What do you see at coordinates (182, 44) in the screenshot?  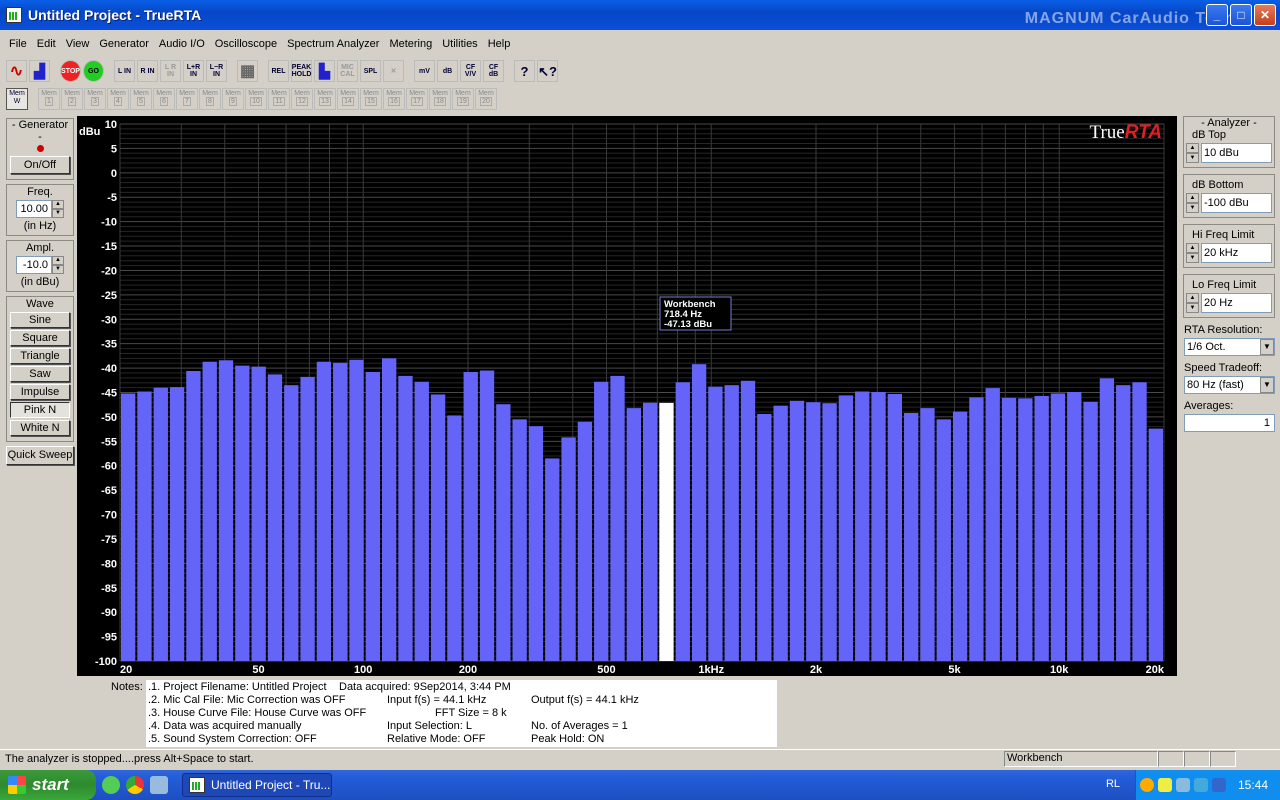 I see `menu-audio-i-o: Audio I/O` at bounding box center [182, 44].